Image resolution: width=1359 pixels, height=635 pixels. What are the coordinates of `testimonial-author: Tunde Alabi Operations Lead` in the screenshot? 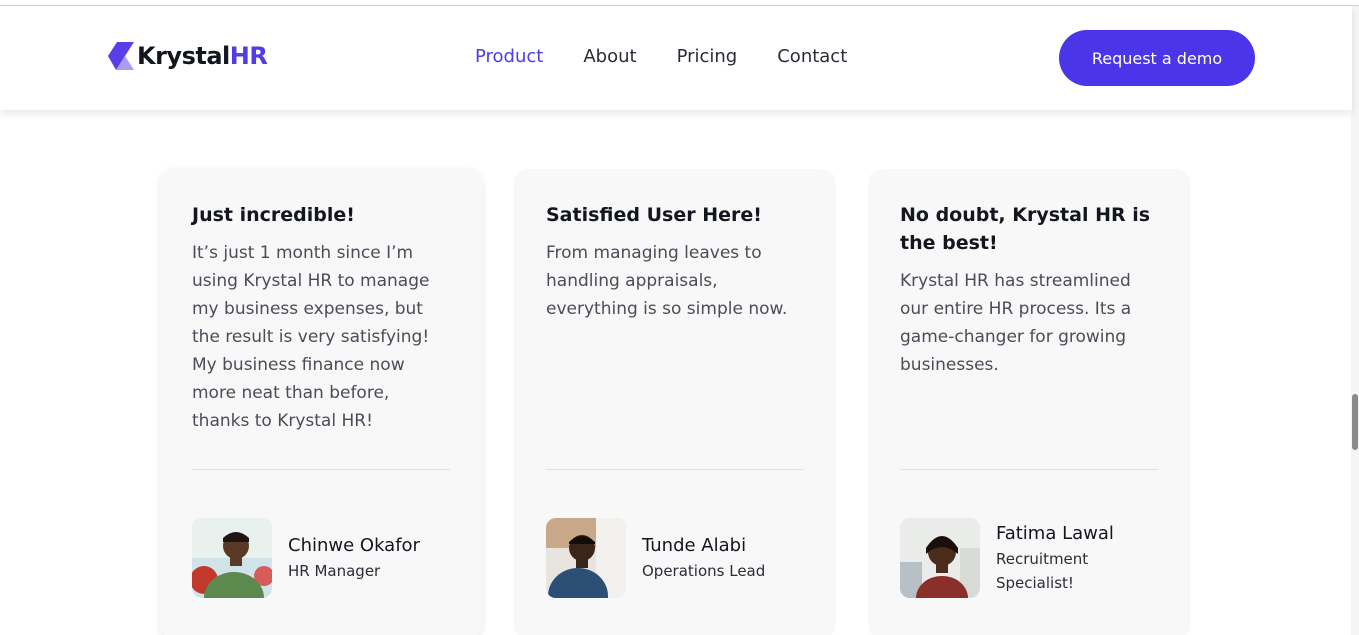 It's located at (681, 558).